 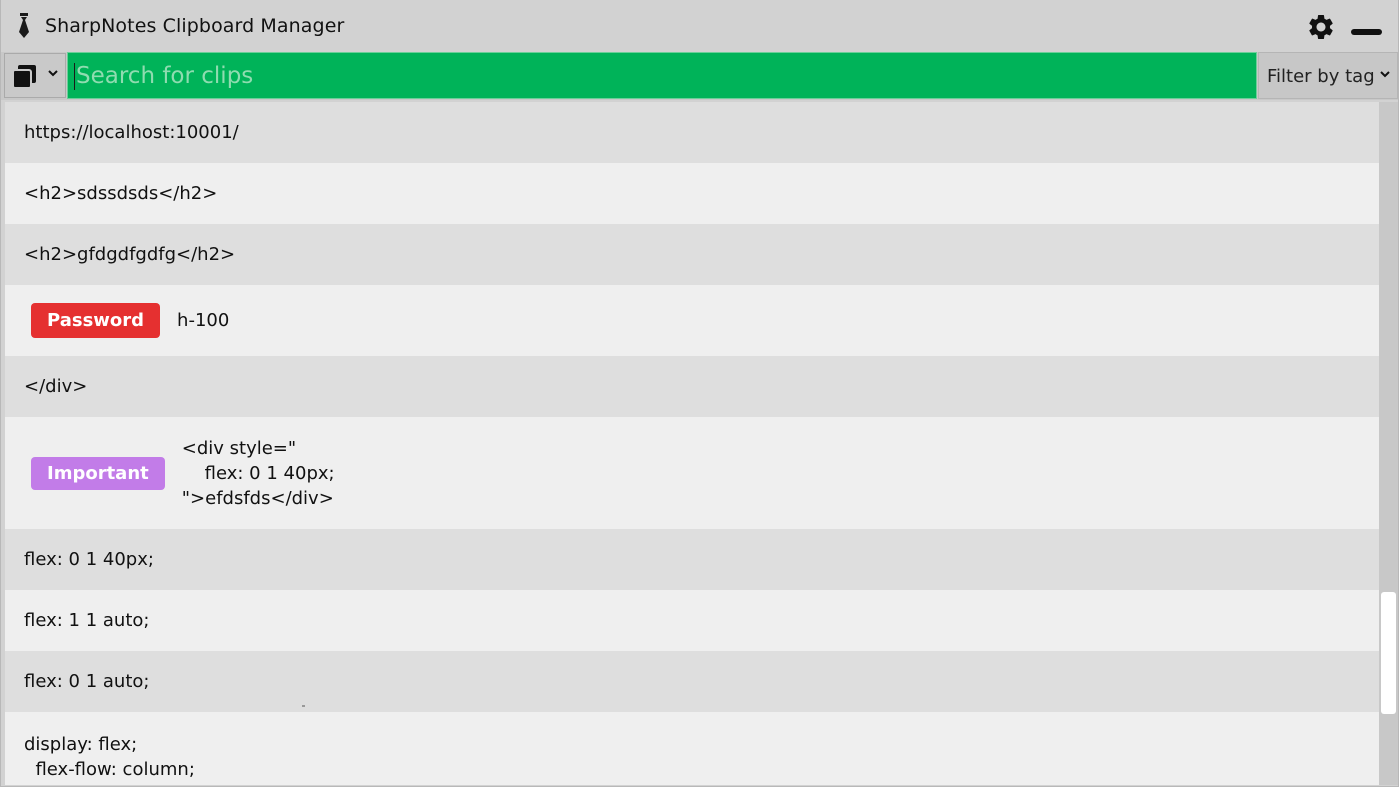 What do you see at coordinates (203, 320) in the screenshot?
I see `clip-text: h-100` at bounding box center [203, 320].